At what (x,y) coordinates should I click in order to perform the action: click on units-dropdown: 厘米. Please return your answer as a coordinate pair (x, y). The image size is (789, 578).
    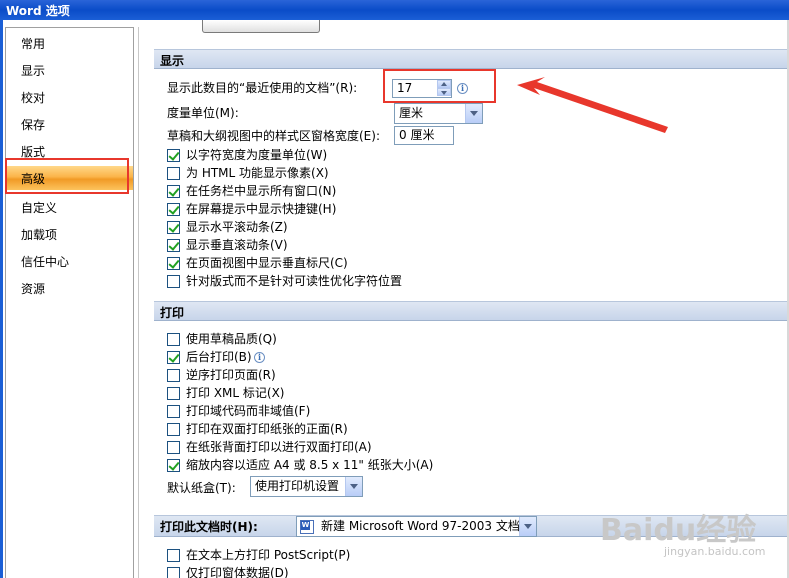
    Looking at the image, I should click on (438, 113).